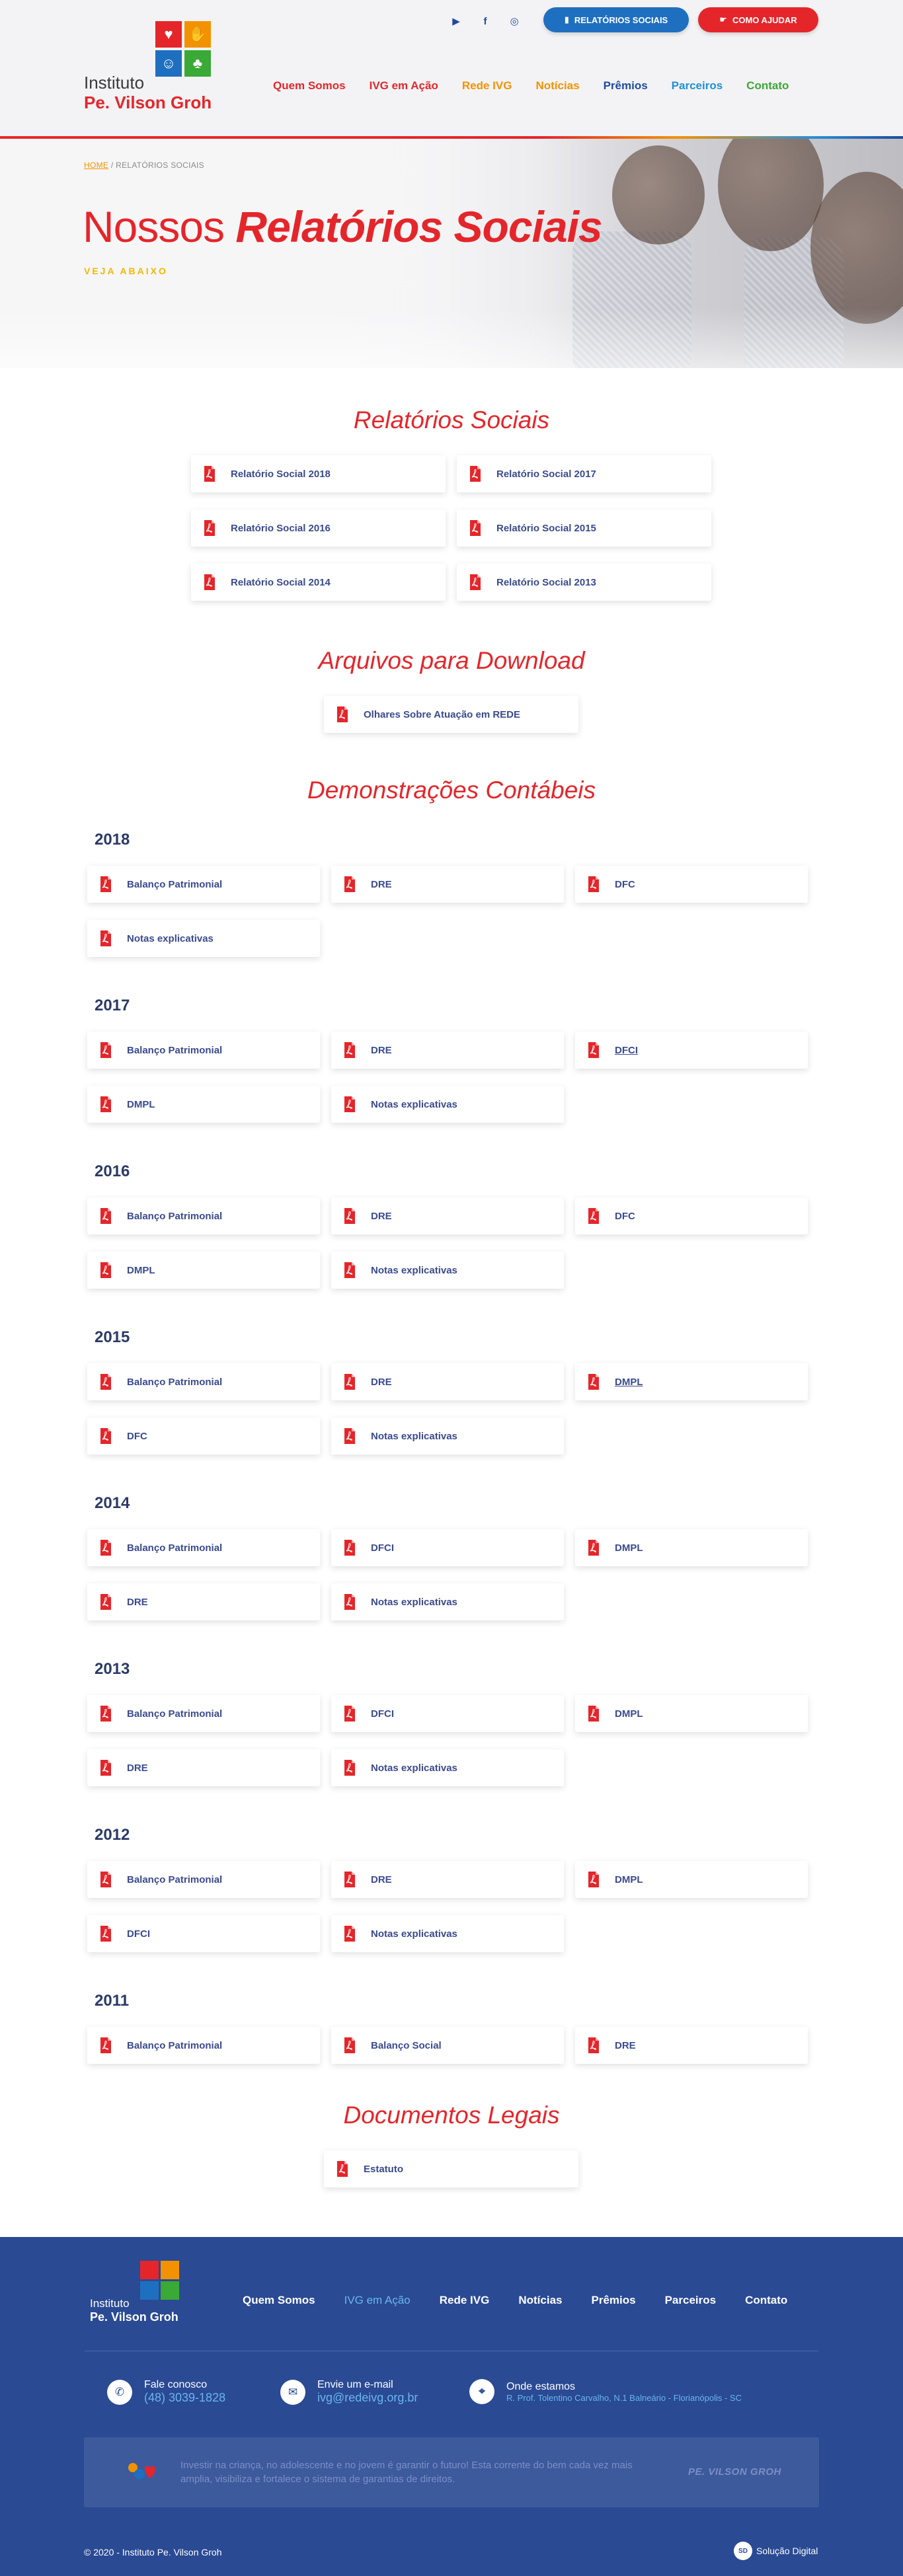 This screenshot has height=2576, width=903. I want to click on pdf-link-relatorio-social-2014: Relatório Social 2014, so click(318, 582).